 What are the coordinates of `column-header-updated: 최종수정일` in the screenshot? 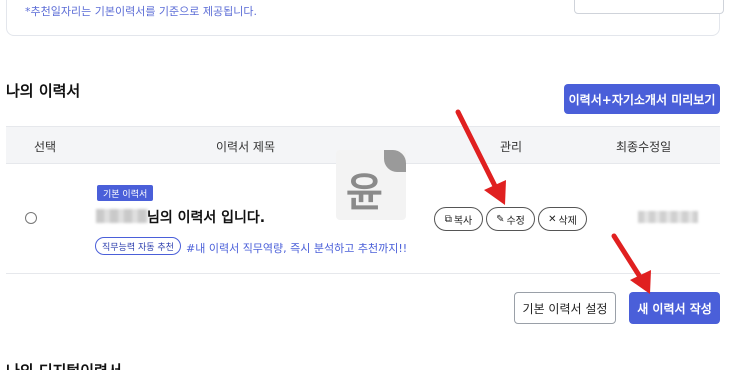 It's located at (644, 147).